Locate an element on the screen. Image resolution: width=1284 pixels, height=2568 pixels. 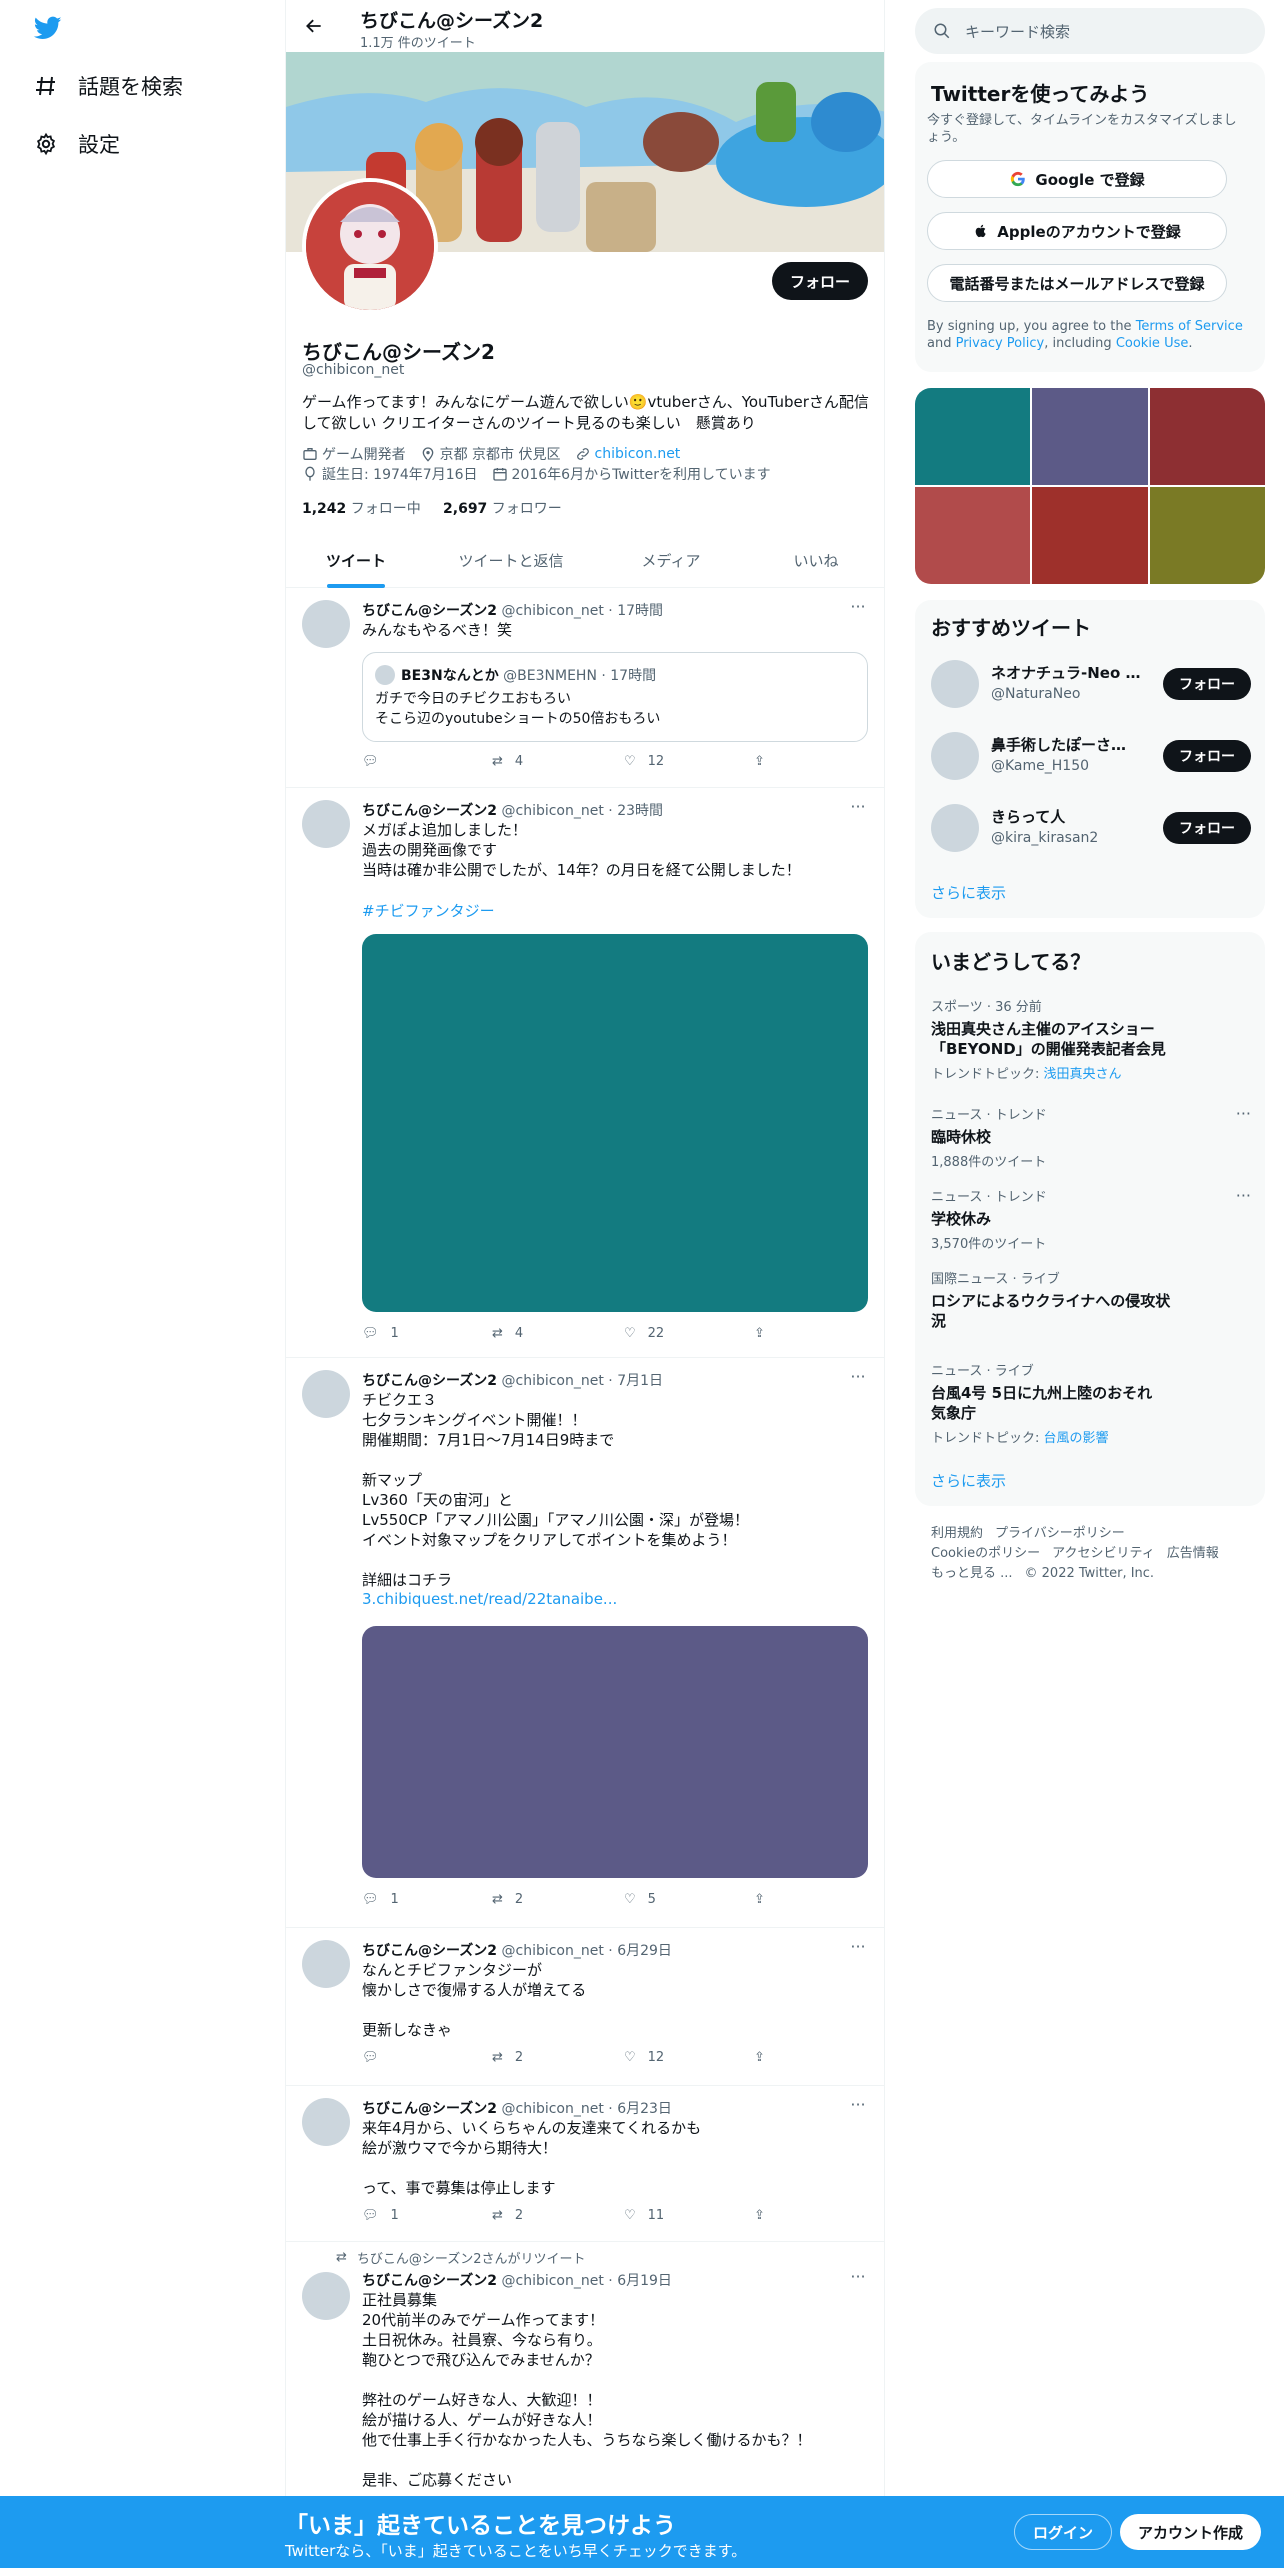
footer-link: プライバシーポリシー is located at coordinates (1060, 1533).